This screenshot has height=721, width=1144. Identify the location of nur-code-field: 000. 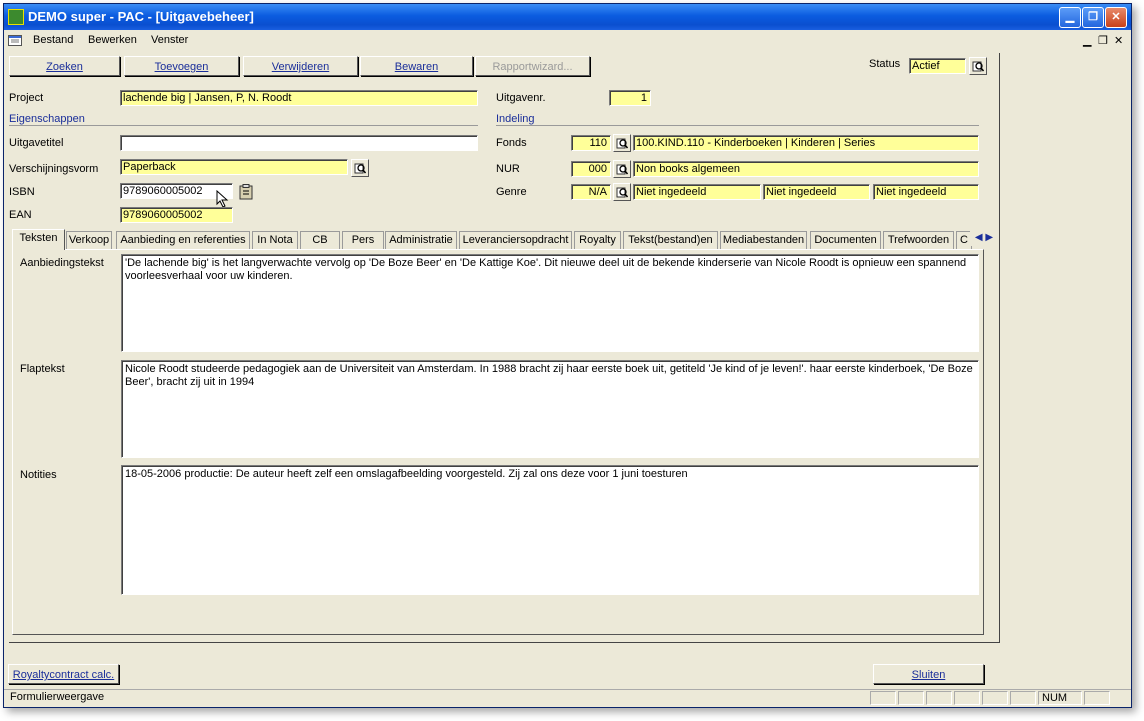
(591, 169).